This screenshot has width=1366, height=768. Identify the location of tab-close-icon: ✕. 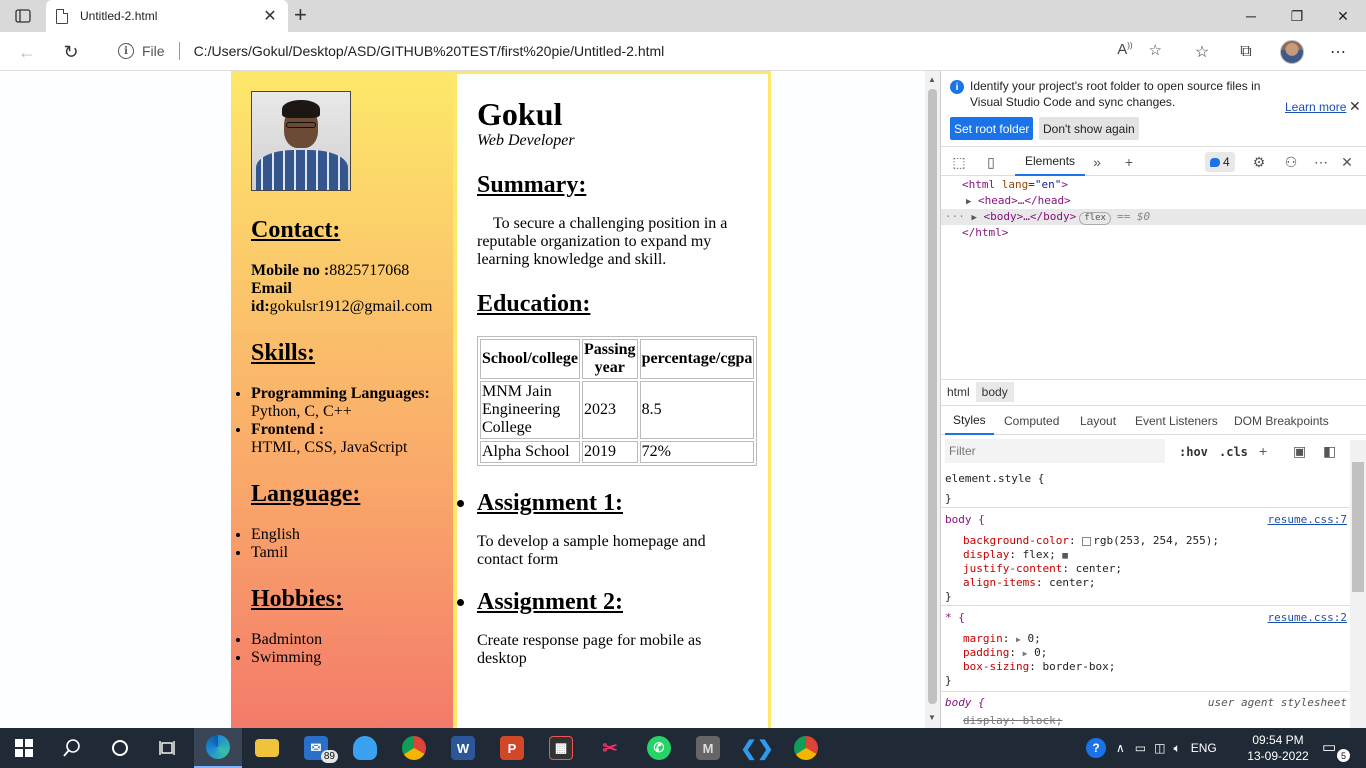
(270, 16).